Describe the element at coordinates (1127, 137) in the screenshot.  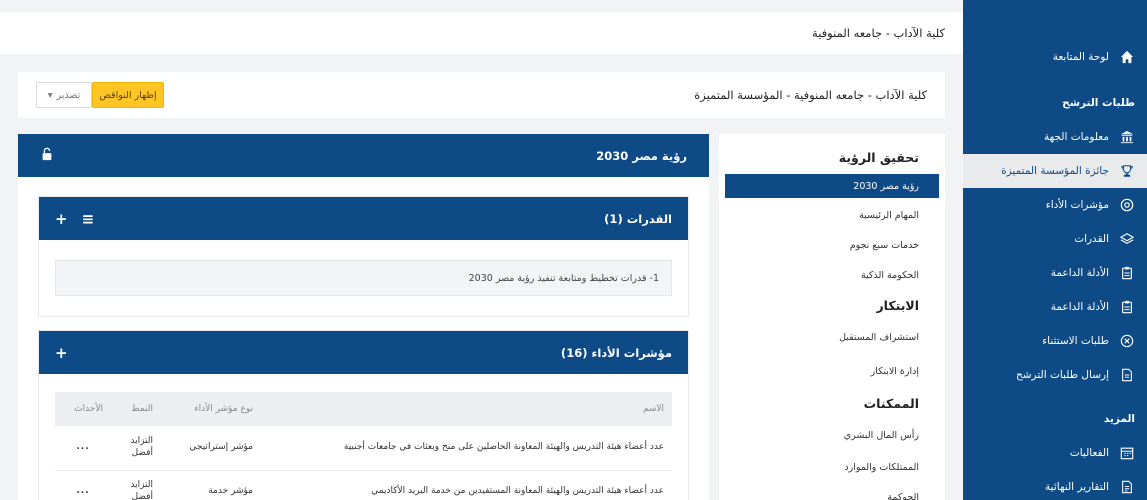
I see `institution-icon` at that location.